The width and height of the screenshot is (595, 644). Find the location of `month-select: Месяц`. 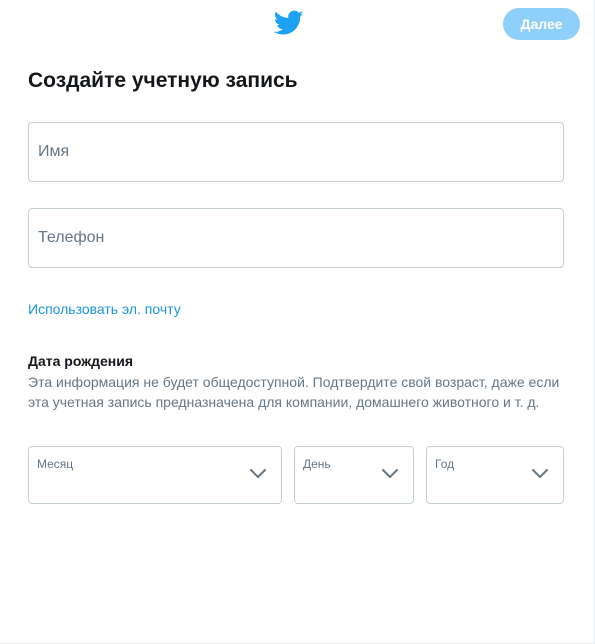

month-select: Месяц is located at coordinates (155, 475).